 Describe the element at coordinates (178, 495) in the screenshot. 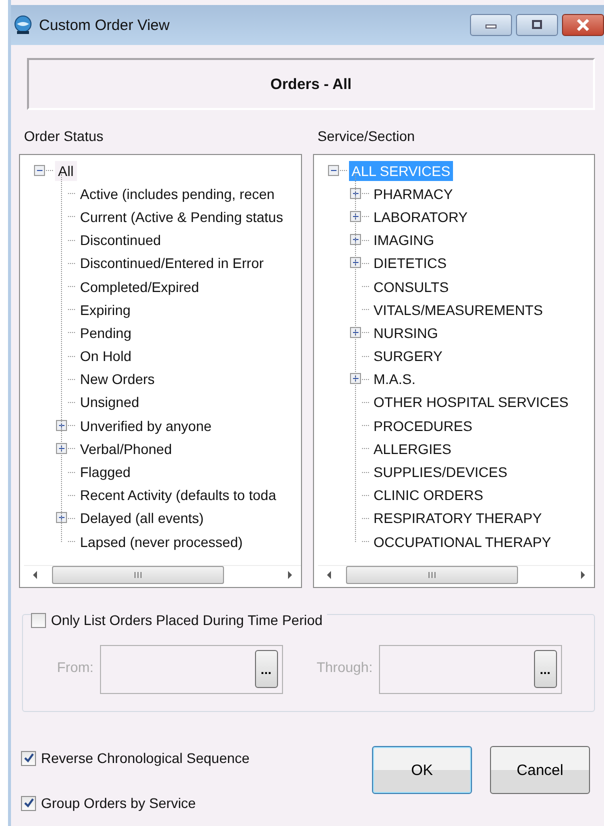

I see `tree-item: Recent Activity (defaults to toda` at that location.